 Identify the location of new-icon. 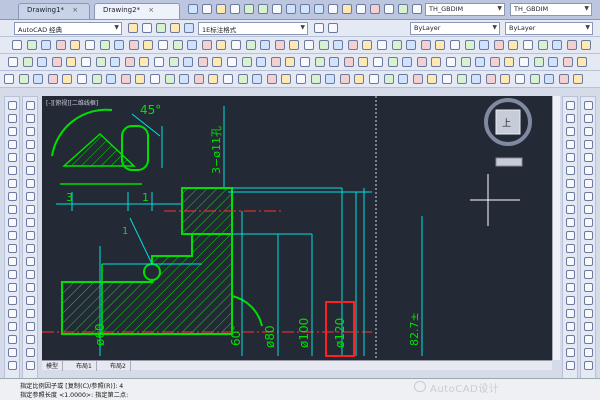
(193, 9).